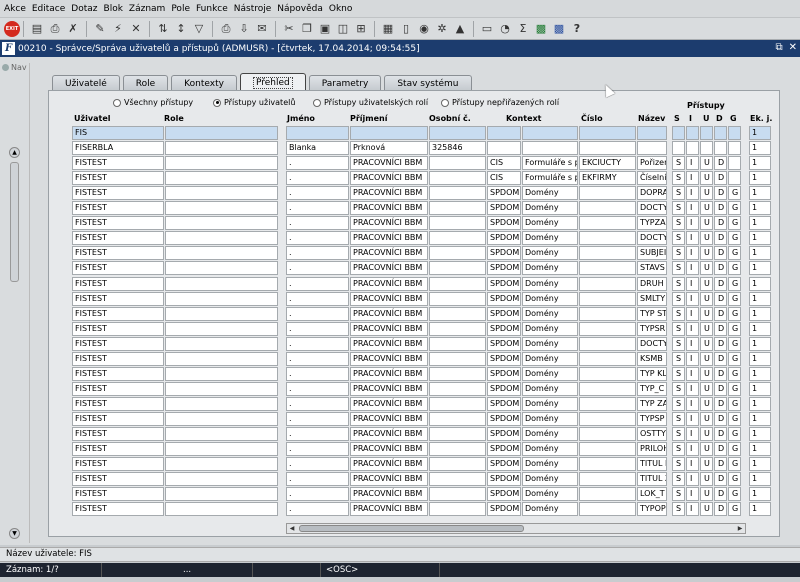 This screenshot has height=582, width=800. Describe the element at coordinates (272, 82) in the screenshot. I see `tab-3: Přehled` at that location.